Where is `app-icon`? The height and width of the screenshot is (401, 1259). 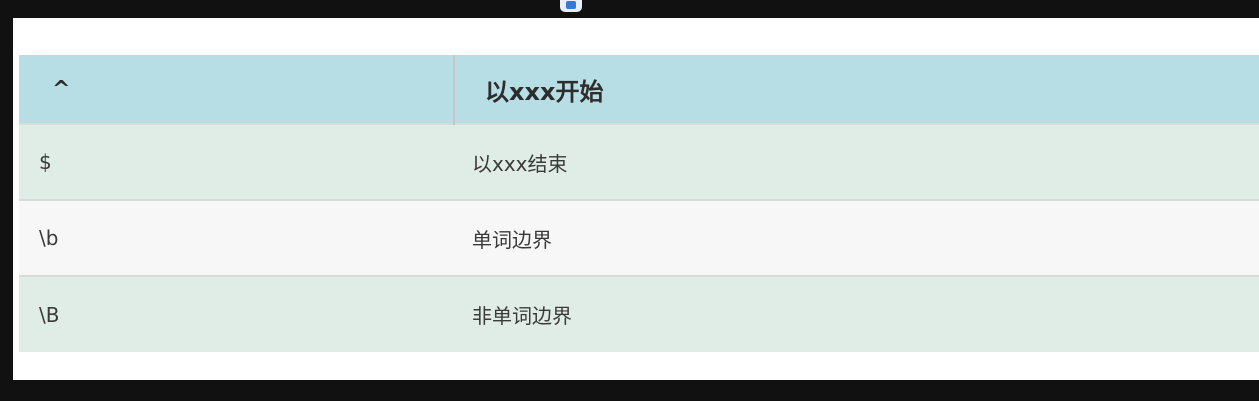
app-icon is located at coordinates (571, 5).